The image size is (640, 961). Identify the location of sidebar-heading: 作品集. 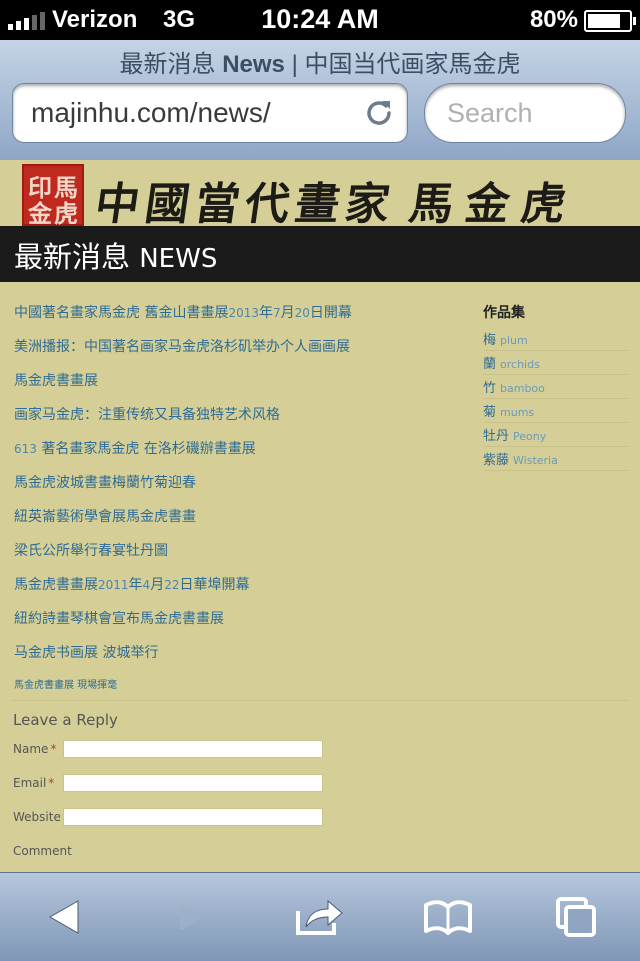
(504, 313).